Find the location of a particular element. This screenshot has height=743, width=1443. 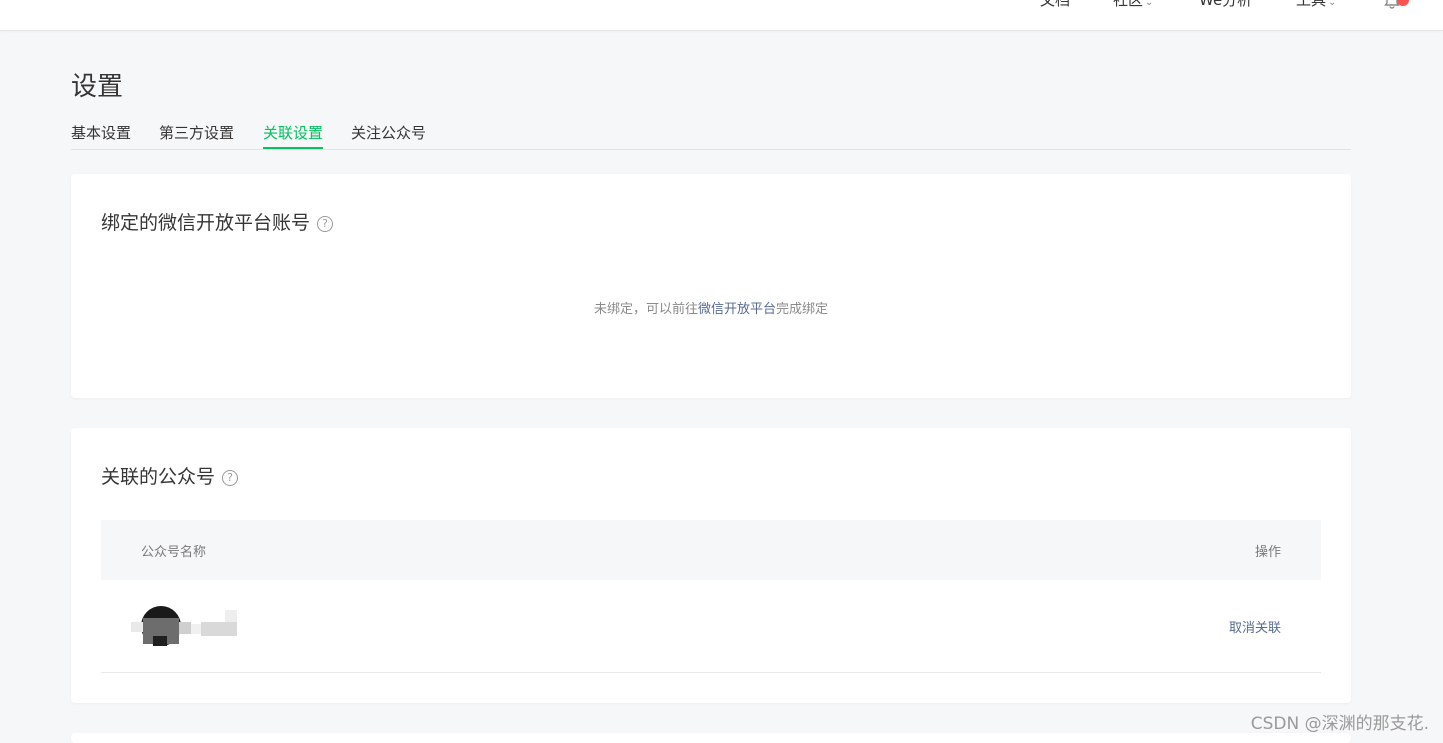

topnav-docs: 文档 is located at coordinates (1055, 5).